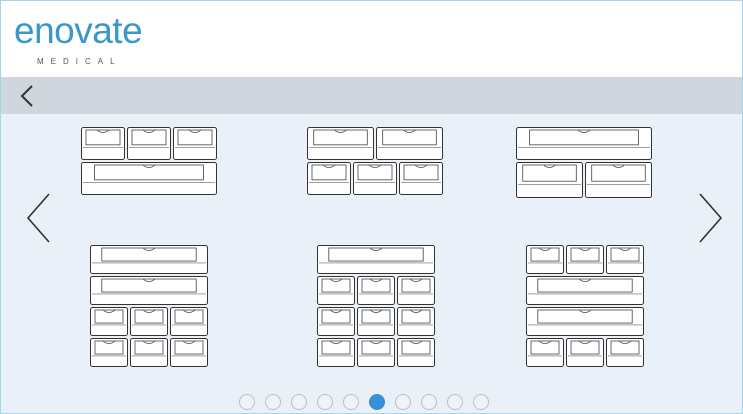 The image size is (743, 414). Describe the element at coordinates (371, 95) in the screenshot. I see `navigation-bar` at that location.